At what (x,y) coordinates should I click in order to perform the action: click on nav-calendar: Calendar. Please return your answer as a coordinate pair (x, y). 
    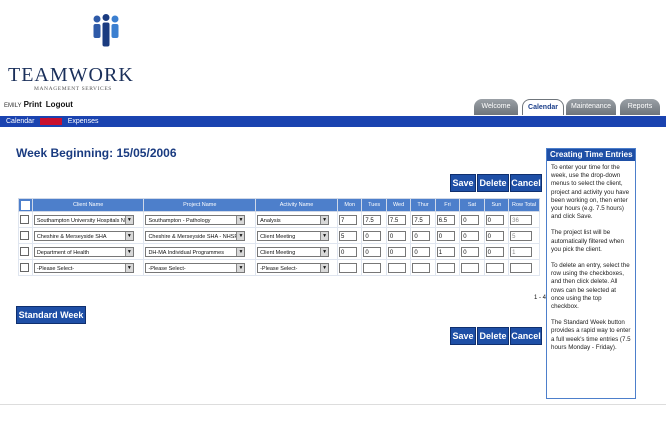
    Looking at the image, I should click on (20, 121).